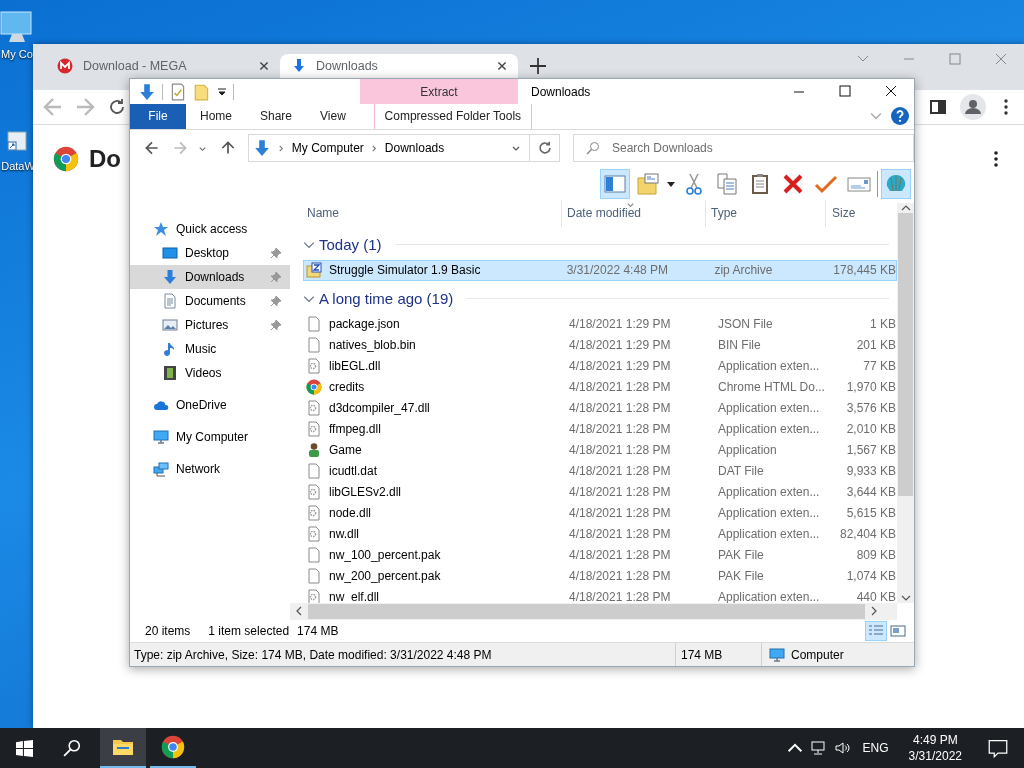 The width and height of the screenshot is (1024, 768). Describe the element at coordinates (170, 372) in the screenshot. I see `film-icon` at that location.